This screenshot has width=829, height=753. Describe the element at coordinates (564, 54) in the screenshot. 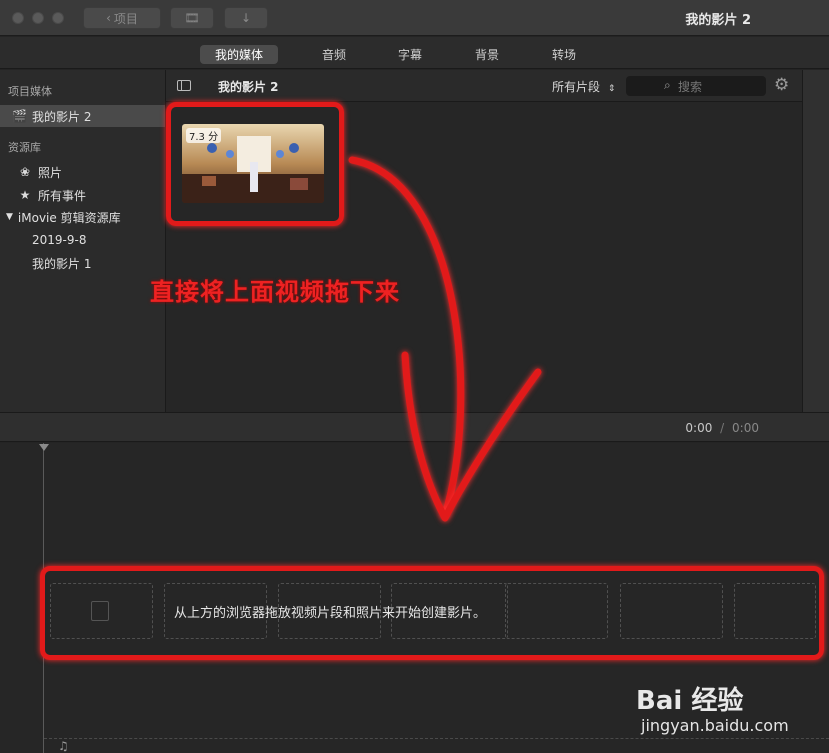

I see `tab-transitions: 转场` at that location.